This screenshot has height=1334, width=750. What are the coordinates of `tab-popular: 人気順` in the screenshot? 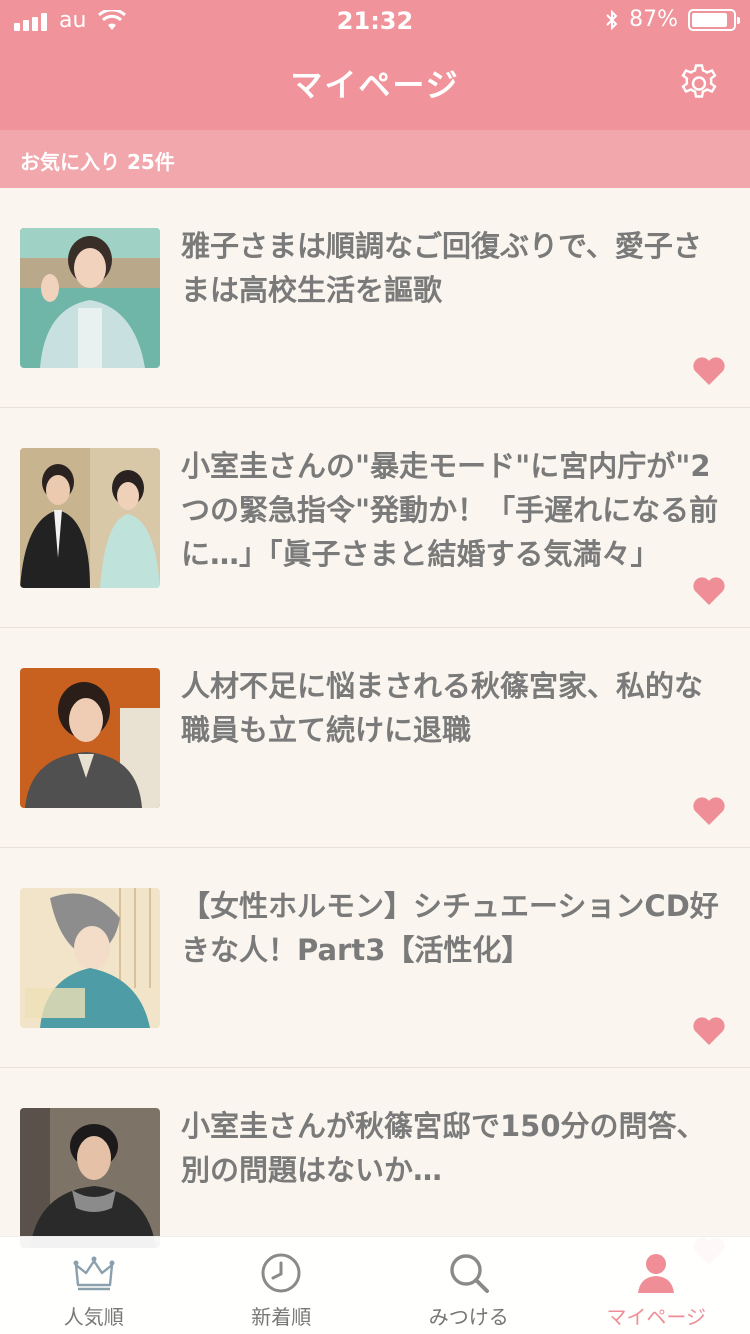 It's located at (94, 1285).